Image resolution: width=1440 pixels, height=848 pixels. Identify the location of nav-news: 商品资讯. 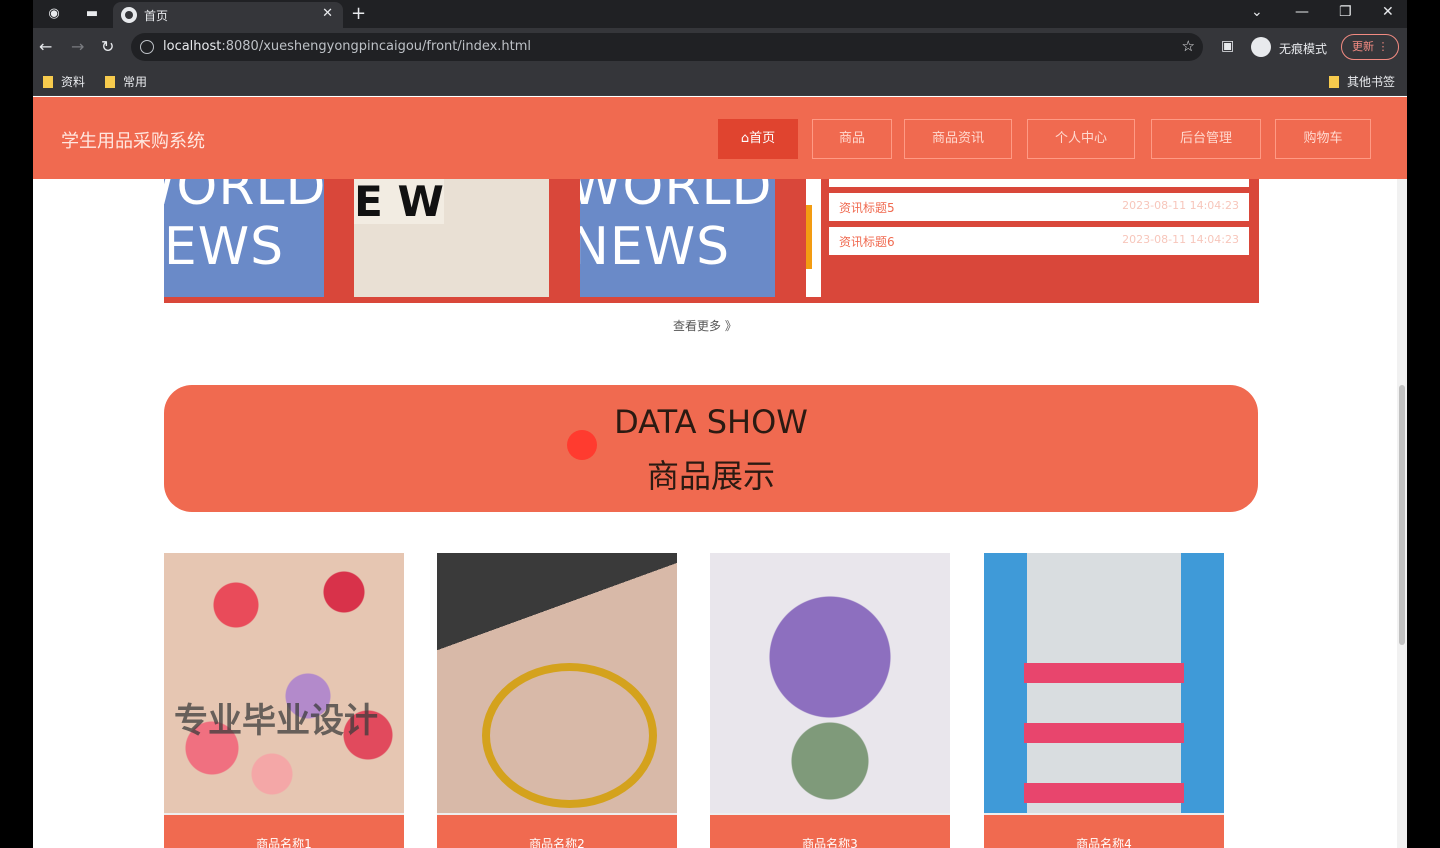
(958, 139).